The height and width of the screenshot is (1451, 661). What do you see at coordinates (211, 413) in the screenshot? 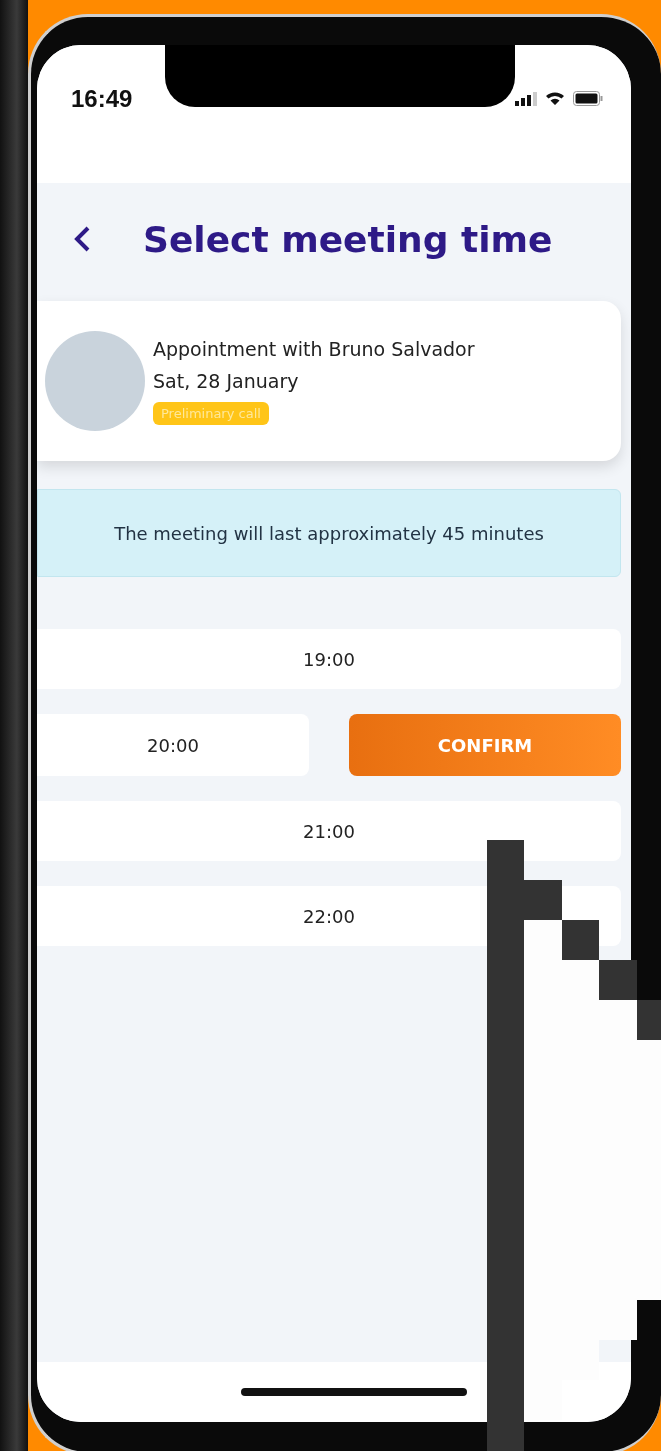
I see `call-type-tag: Preliminary call` at bounding box center [211, 413].